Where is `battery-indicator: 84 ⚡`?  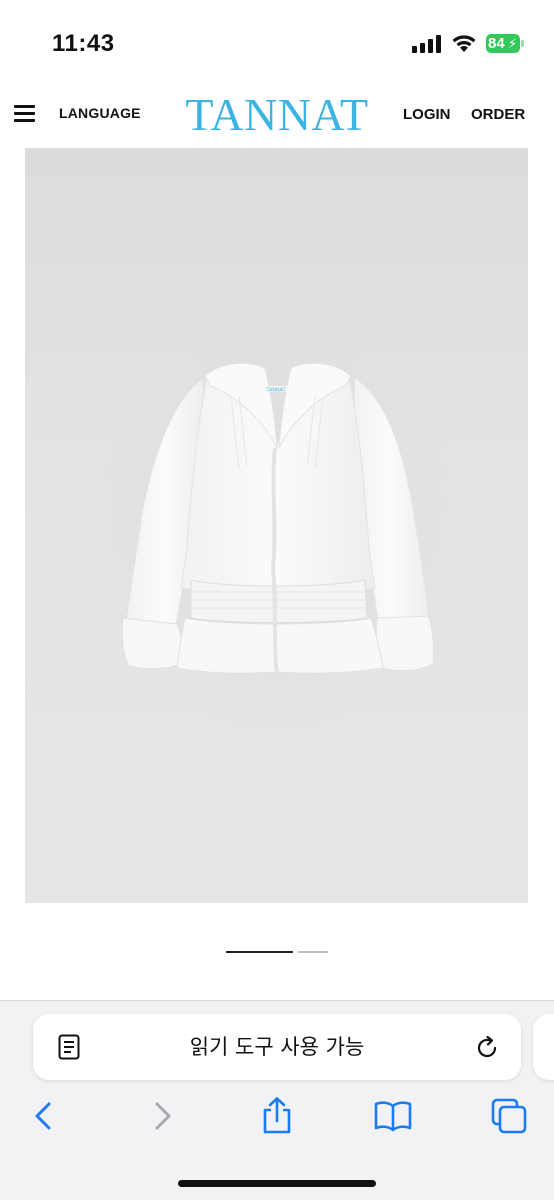
battery-indicator: 84 ⚡ is located at coordinates (505, 43).